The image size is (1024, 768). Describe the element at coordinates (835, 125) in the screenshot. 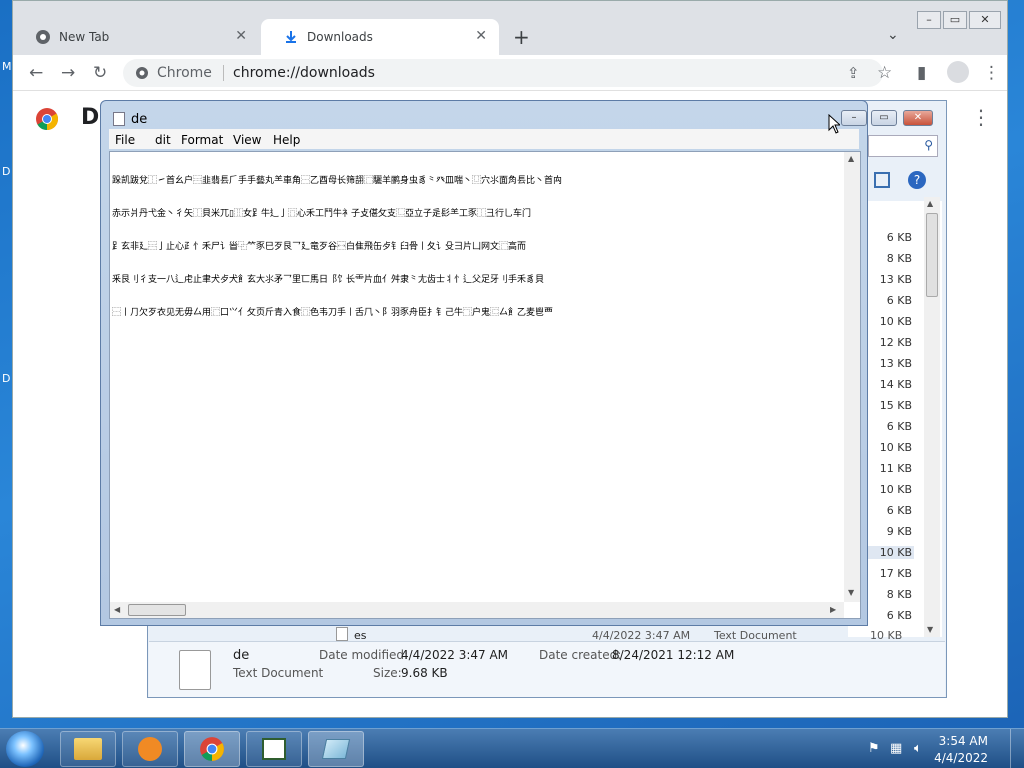

I see `mouse-cursor-icon` at that location.